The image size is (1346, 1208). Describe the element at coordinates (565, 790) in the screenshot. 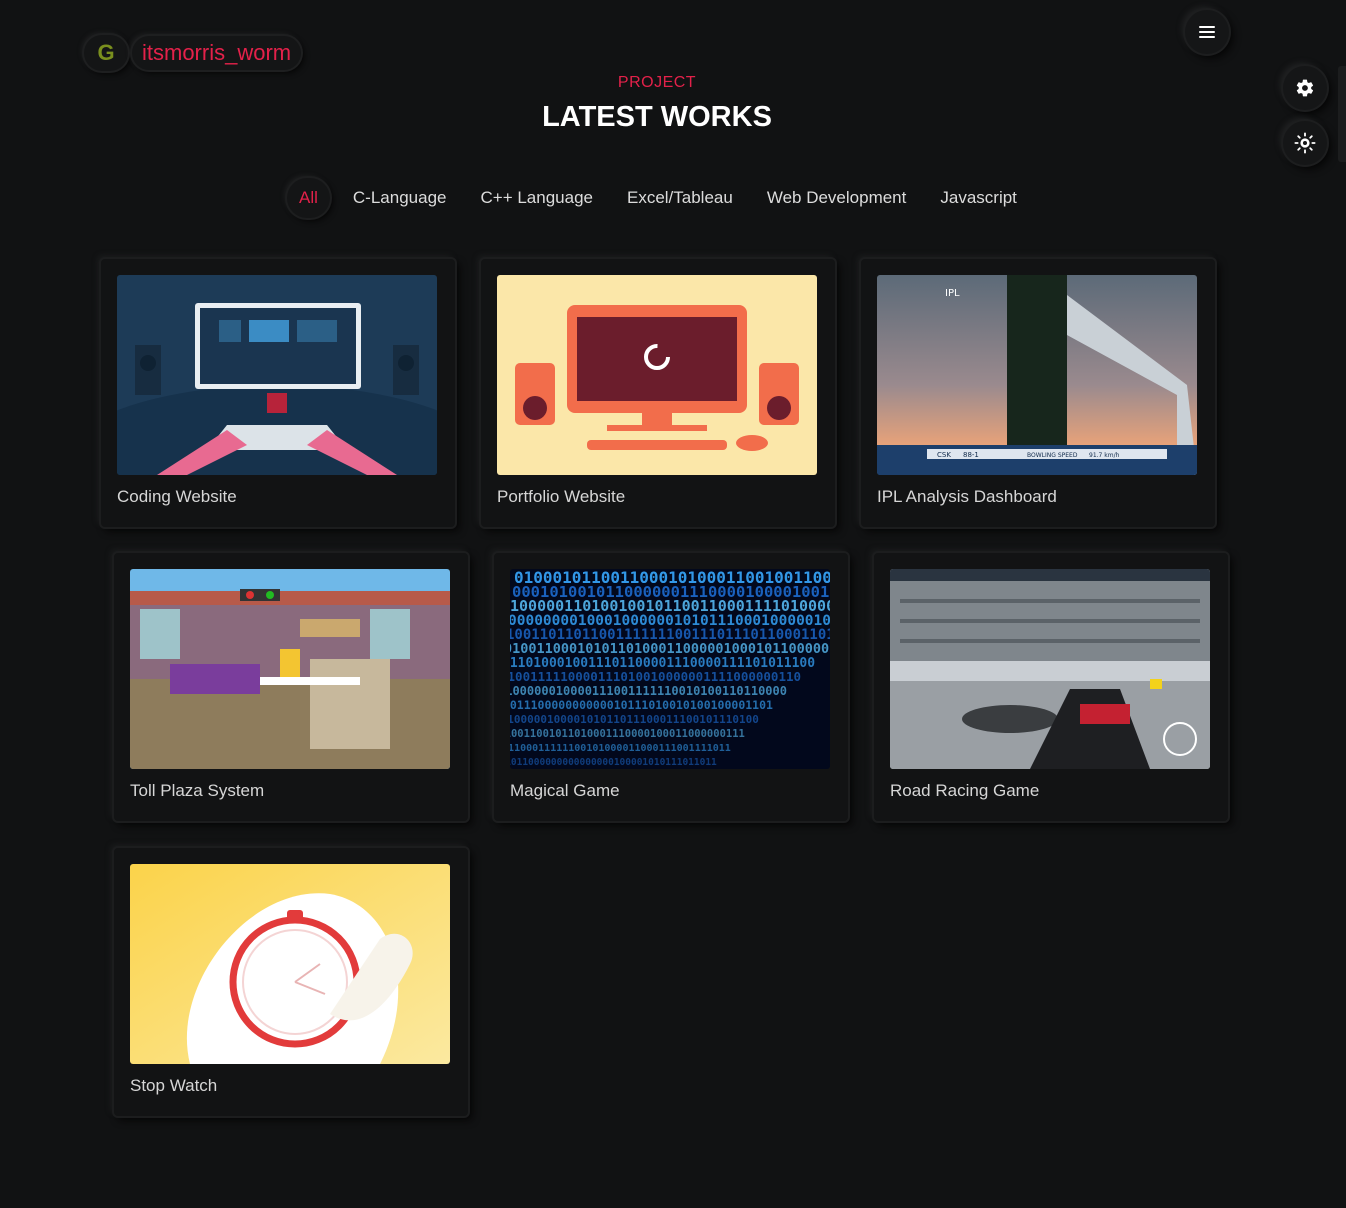

I see `project-title: Magical Game` at that location.